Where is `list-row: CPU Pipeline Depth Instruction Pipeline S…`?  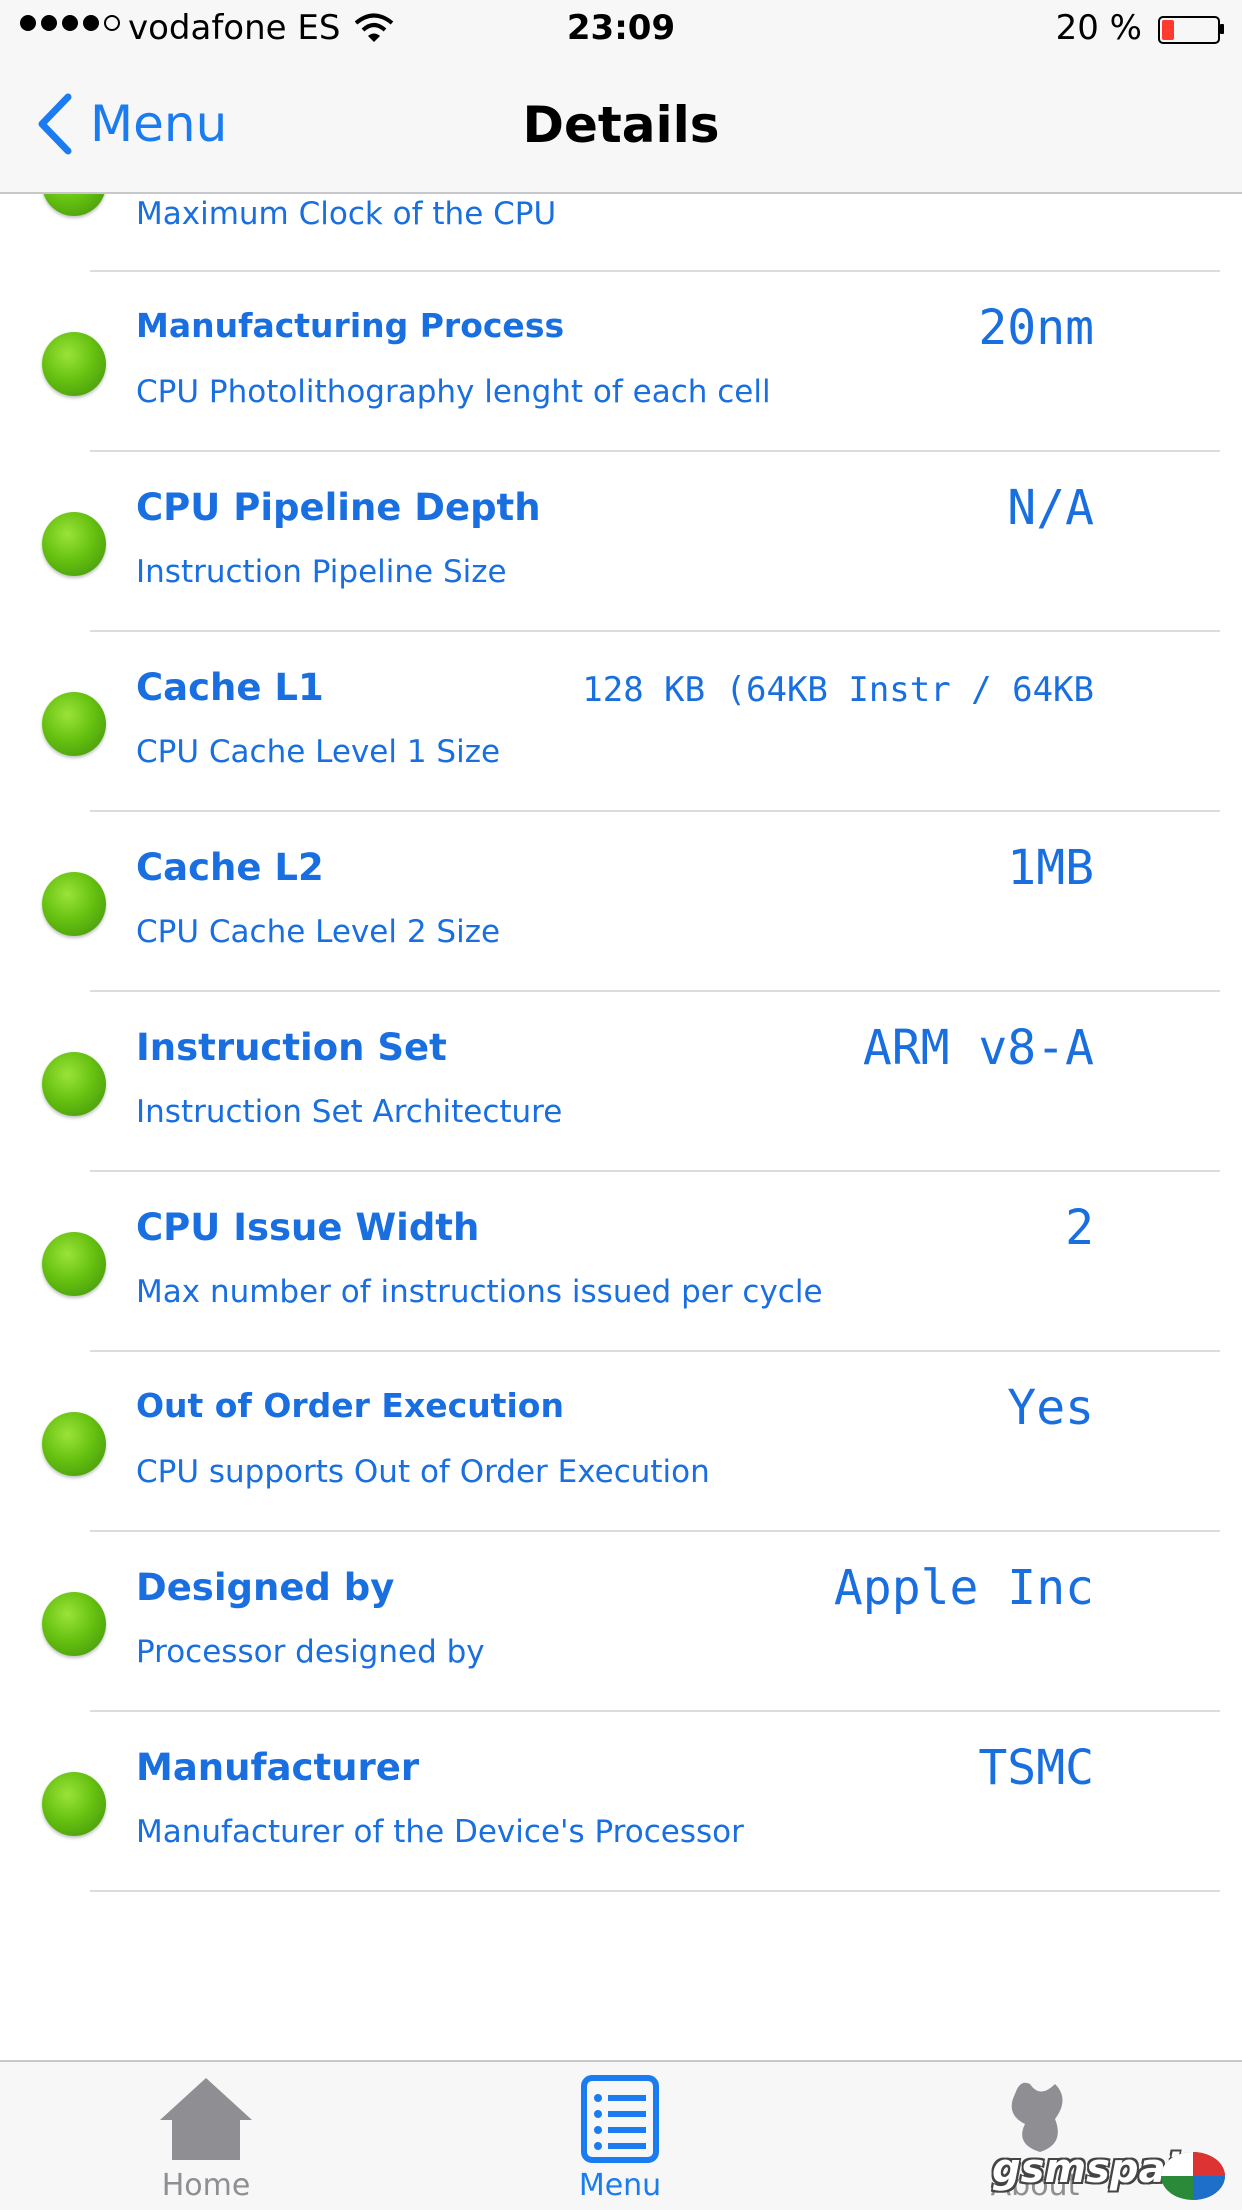
list-row: CPU Pipeline Depth Instruction Pipeline S… is located at coordinates (621, 542).